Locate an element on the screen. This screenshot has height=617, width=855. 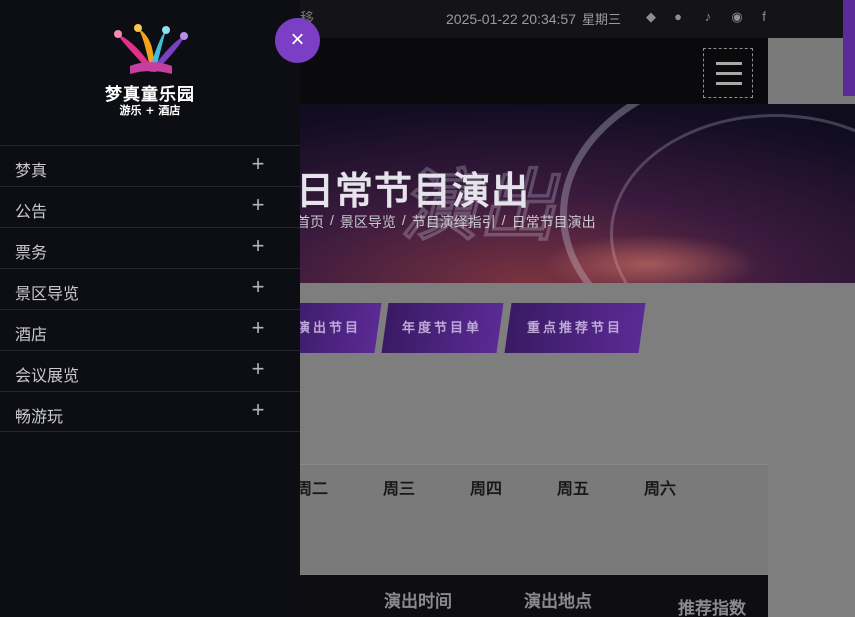
day-saturday: 周六 is located at coordinates (660, 487).